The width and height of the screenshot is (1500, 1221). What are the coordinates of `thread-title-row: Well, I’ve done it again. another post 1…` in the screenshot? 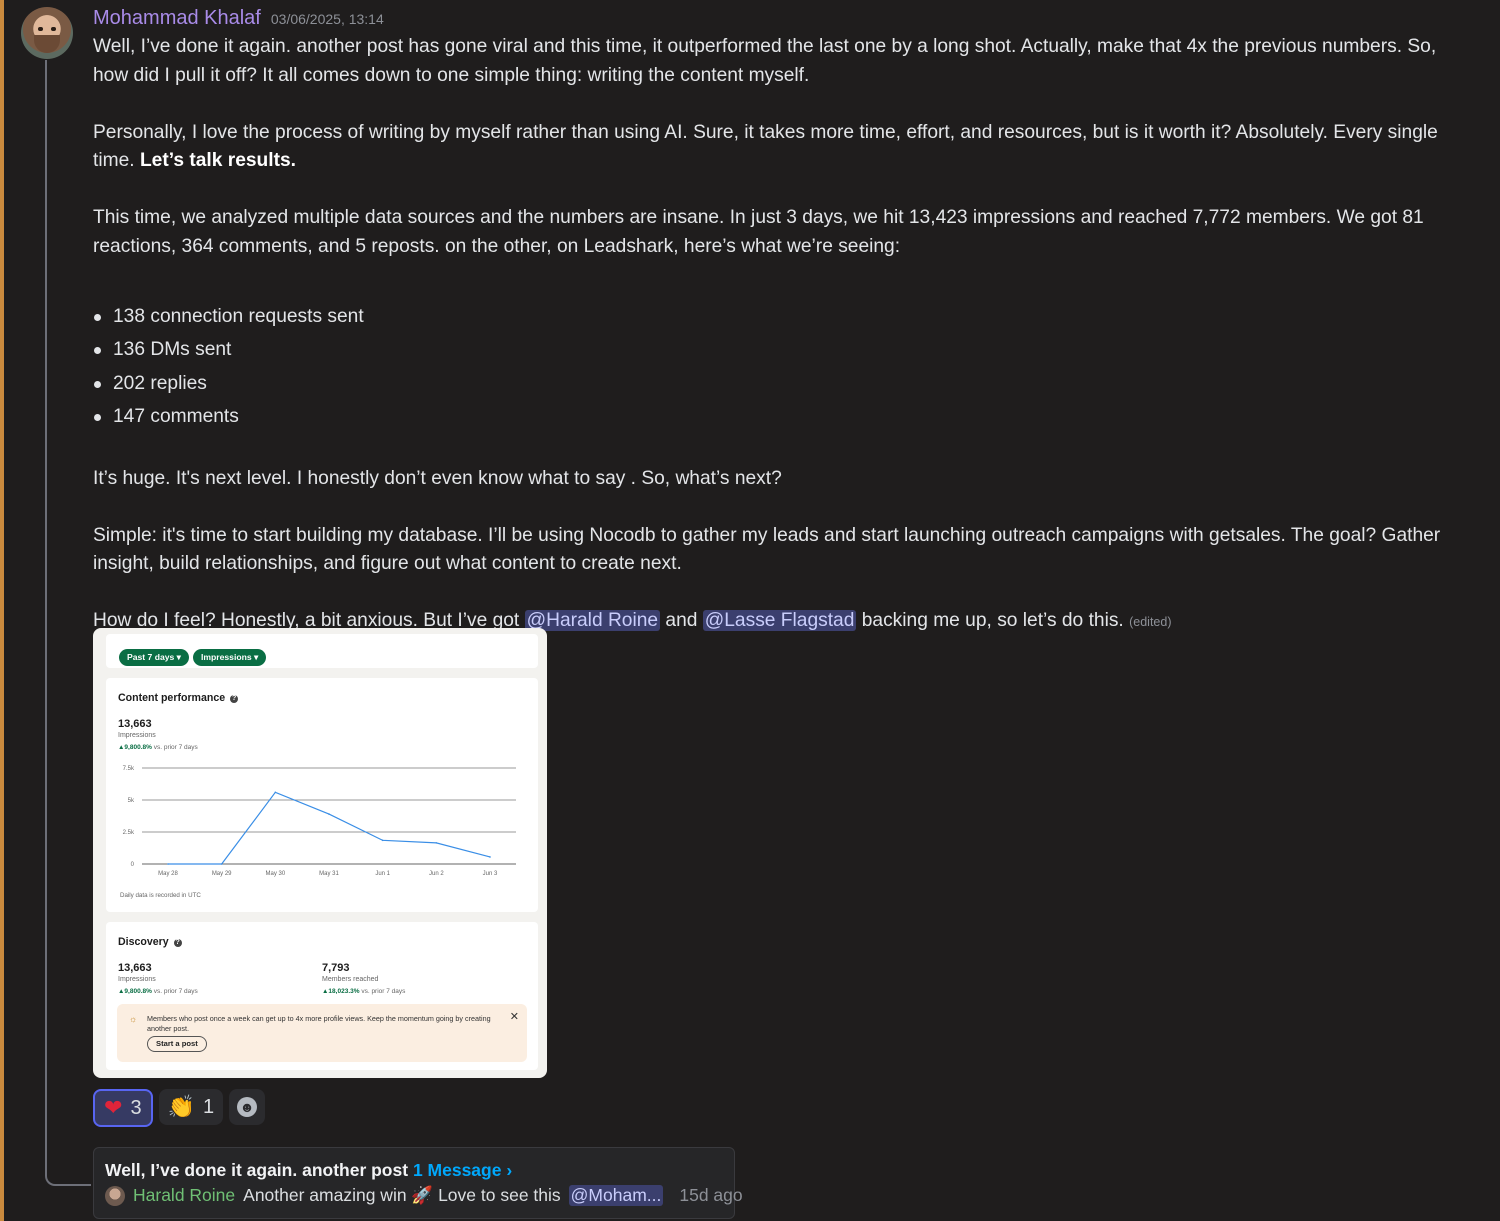 It's located at (308, 1170).